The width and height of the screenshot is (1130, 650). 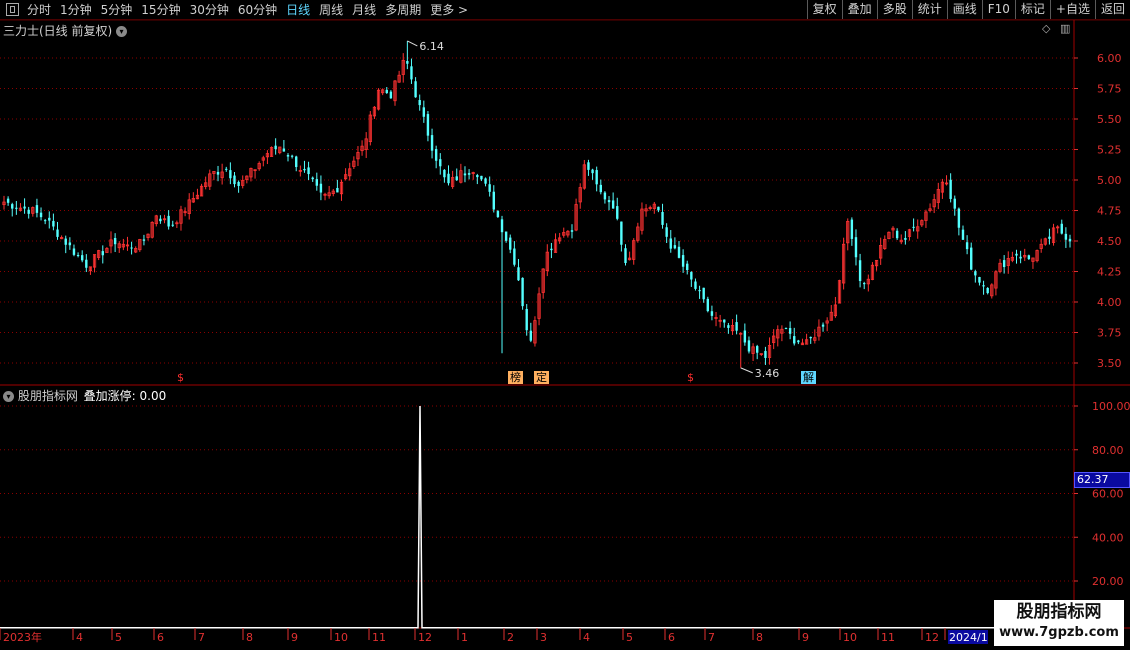 I want to click on y-tick-label: 5.75, so click(x=1109, y=89).